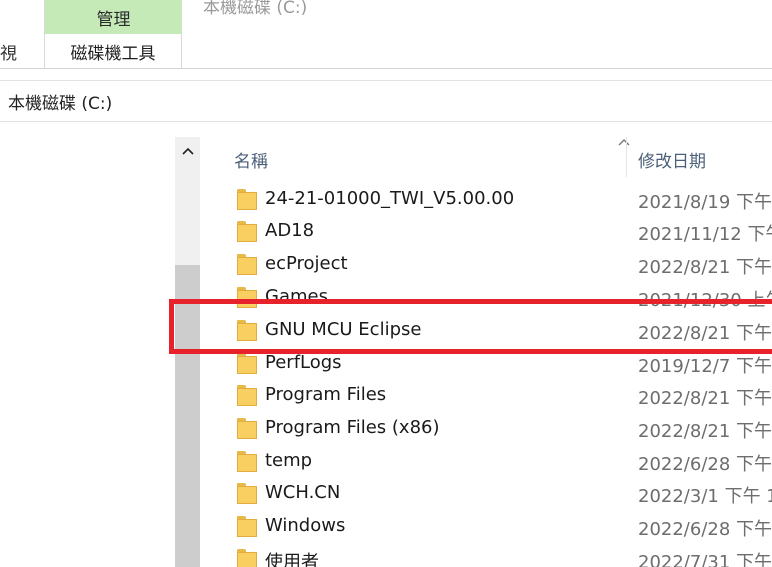 This screenshot has width=772, height=567. I want to click on list-item: temp 2022/6/28 下午, so click(486, 462).